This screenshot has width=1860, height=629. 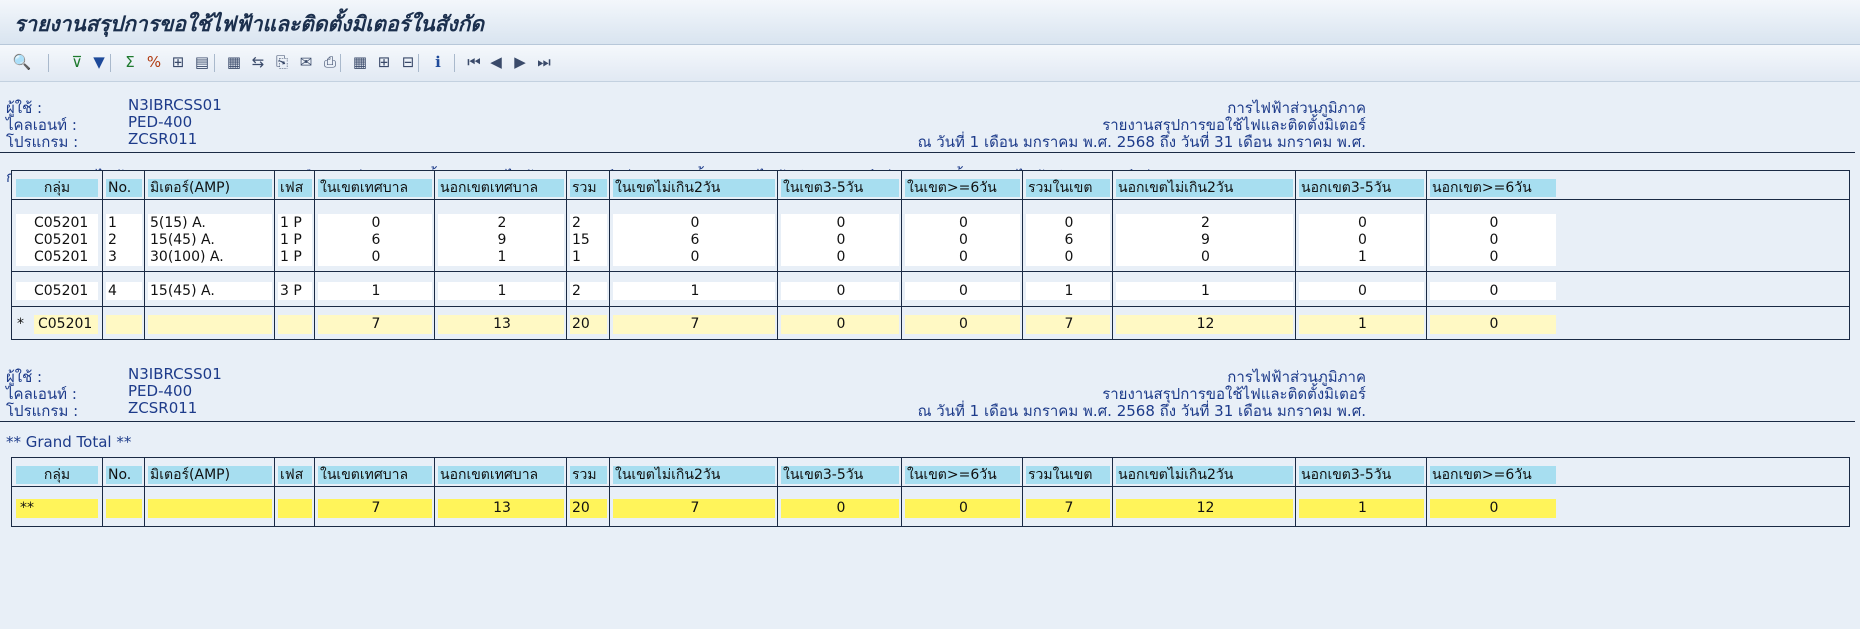 What do you see at coordinates (927, 152) in the screenshot?
I see `header-divider` at bounding box center [927, 152].